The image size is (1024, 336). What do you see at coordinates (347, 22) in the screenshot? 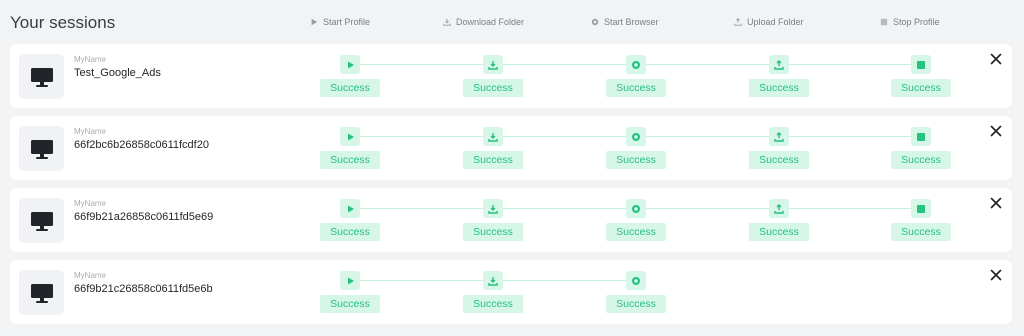
I see `step-header-label: Start Profile` at bounding box center [347, 22].